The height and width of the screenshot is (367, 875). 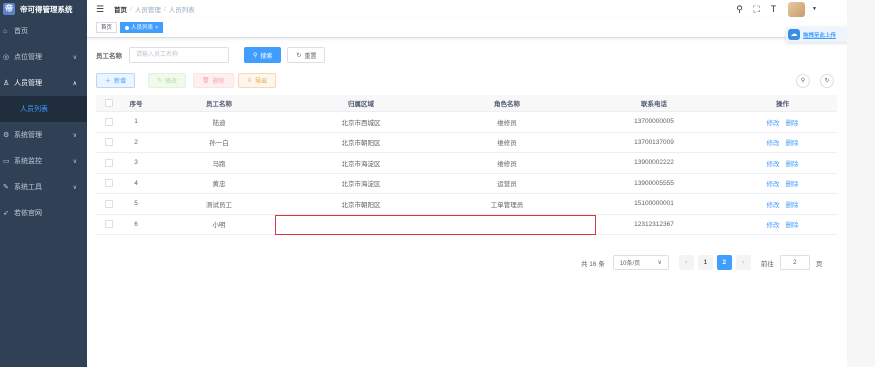 What do you see at coordinates (43, 83) in the screenshot?
I see `sidebar-item-personnel: ♙ 人员管理 ∧` at bounding box center [43, 83].